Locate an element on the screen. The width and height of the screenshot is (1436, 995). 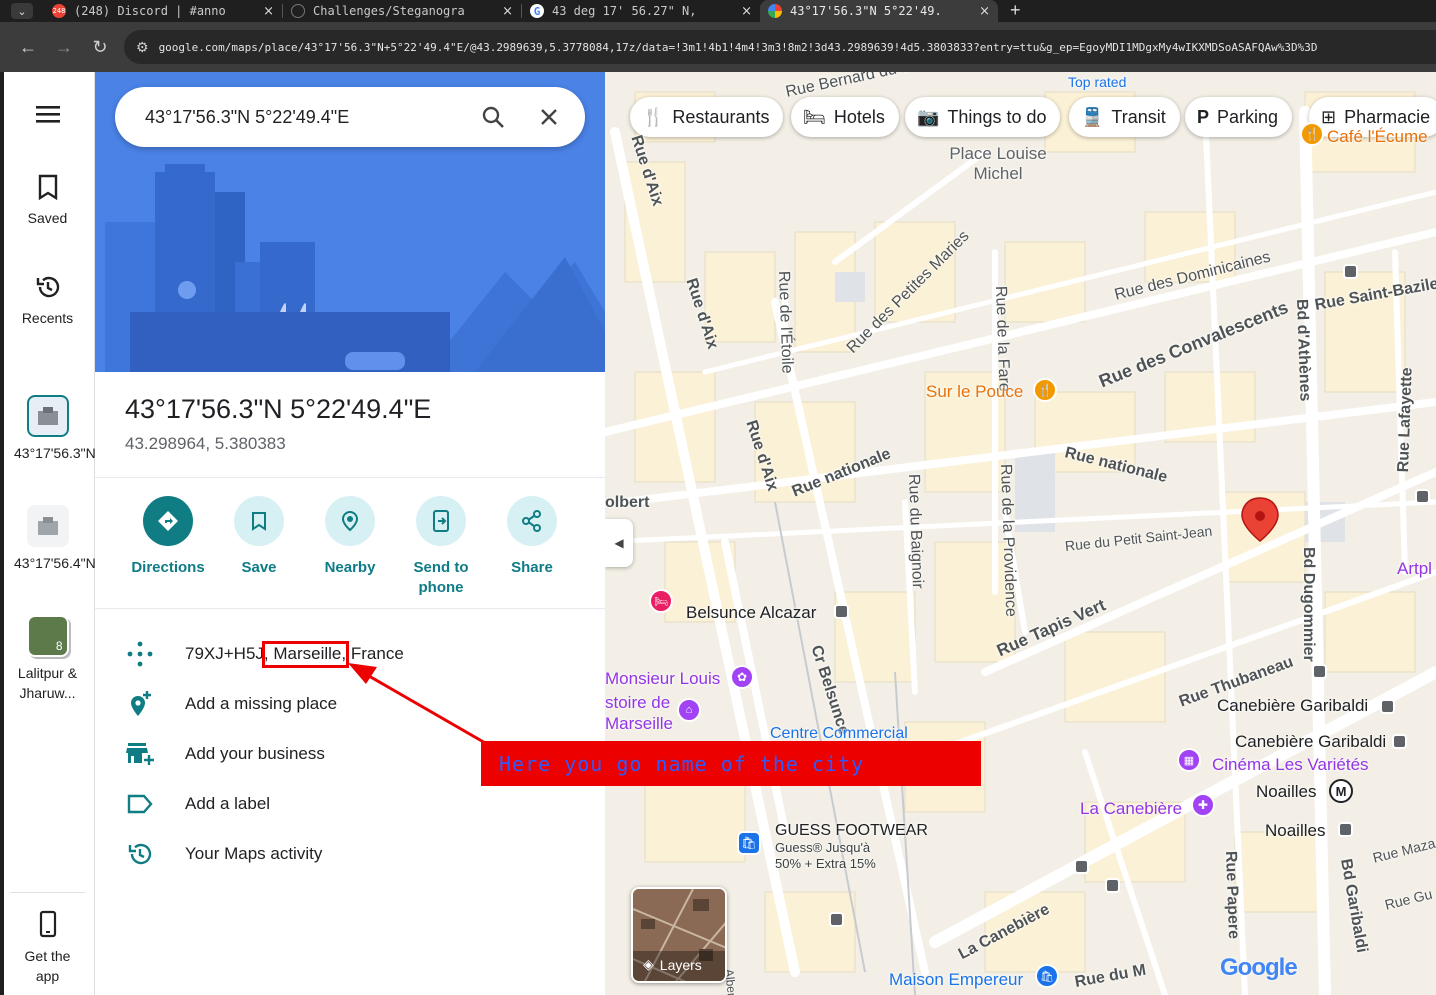
sur-le-pouce-label: Sur le Pouce is located at coordinates (974, 392).